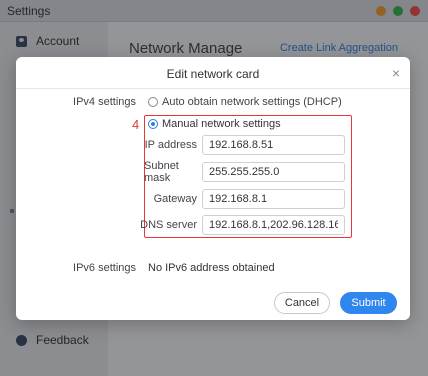  What do you see at coordinates (273, 199) in the screenshot?
I see `gateway-input` at bounding box center [273, 199].